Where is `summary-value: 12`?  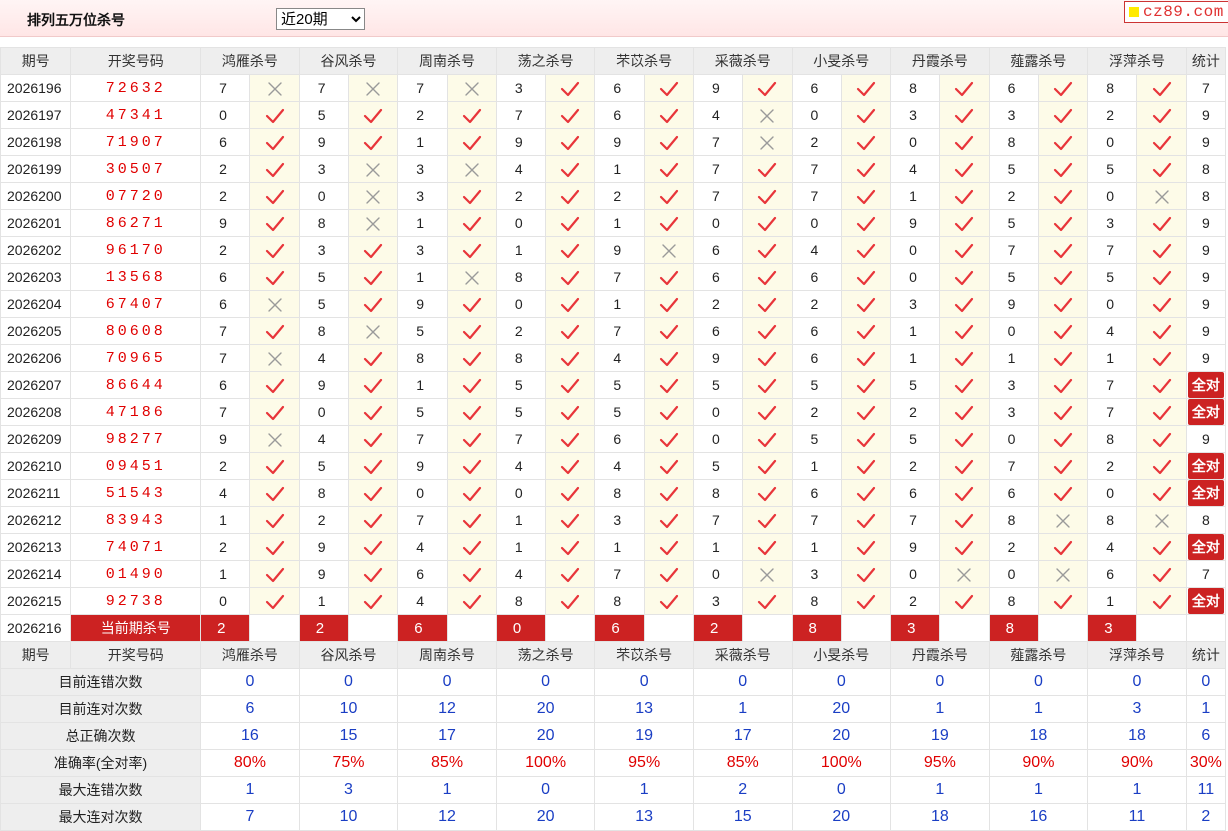 summary-value: 12 is located at coordinates (447, 817).